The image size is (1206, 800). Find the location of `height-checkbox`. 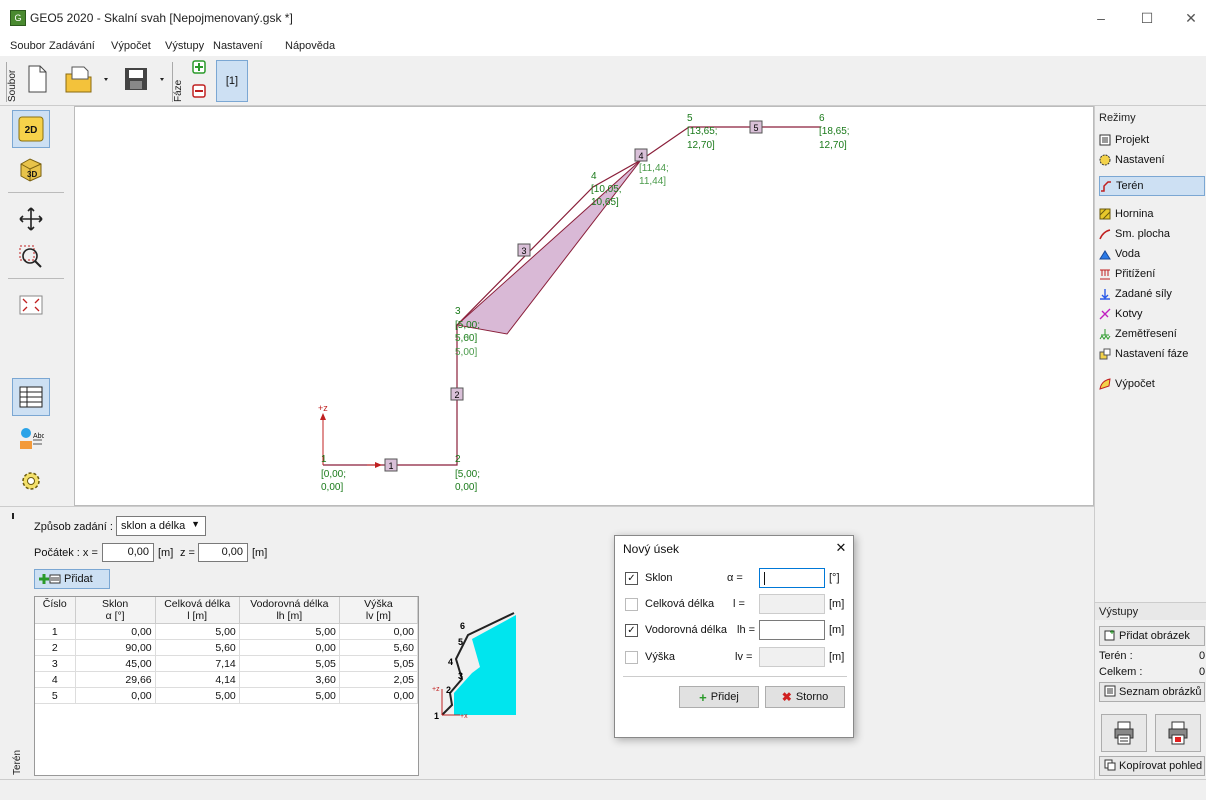

height-checkbox is located at coordinates (631, 657).